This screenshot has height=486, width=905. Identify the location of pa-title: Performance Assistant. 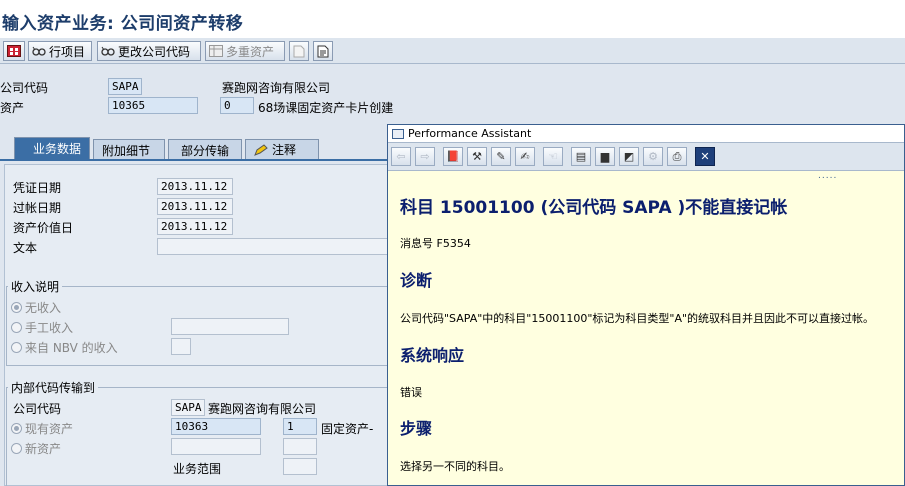
(470, 133).